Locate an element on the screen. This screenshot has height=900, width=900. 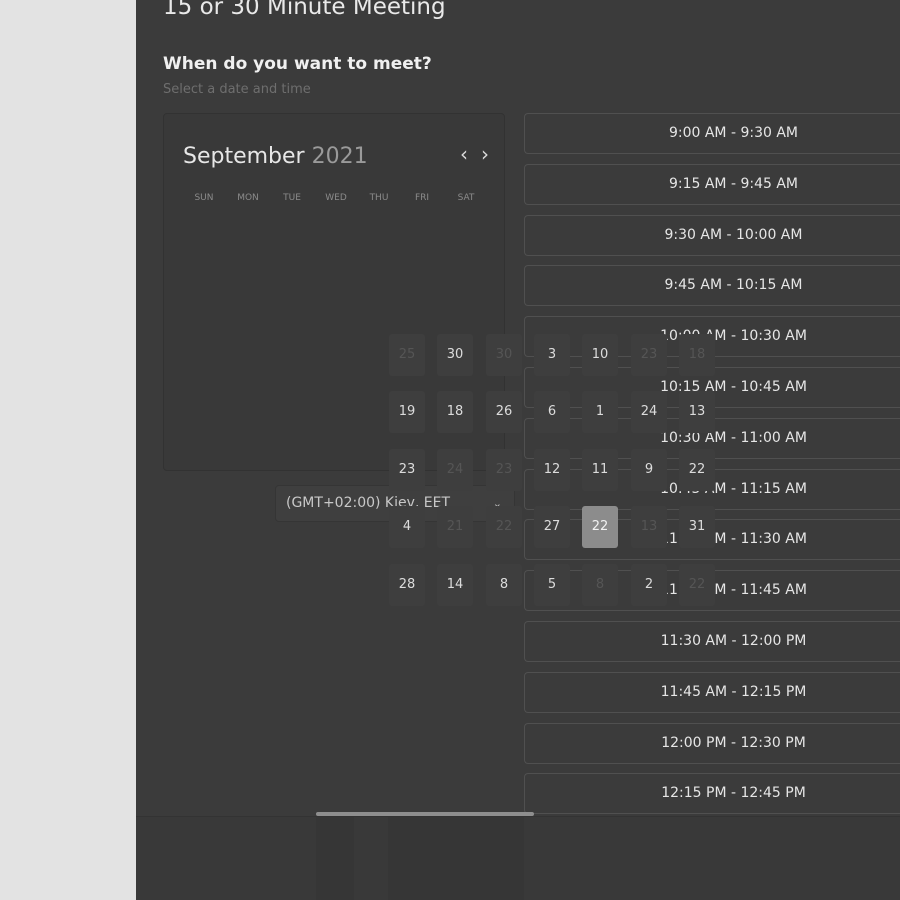
footer-bar is located at coordinates (518, 858).